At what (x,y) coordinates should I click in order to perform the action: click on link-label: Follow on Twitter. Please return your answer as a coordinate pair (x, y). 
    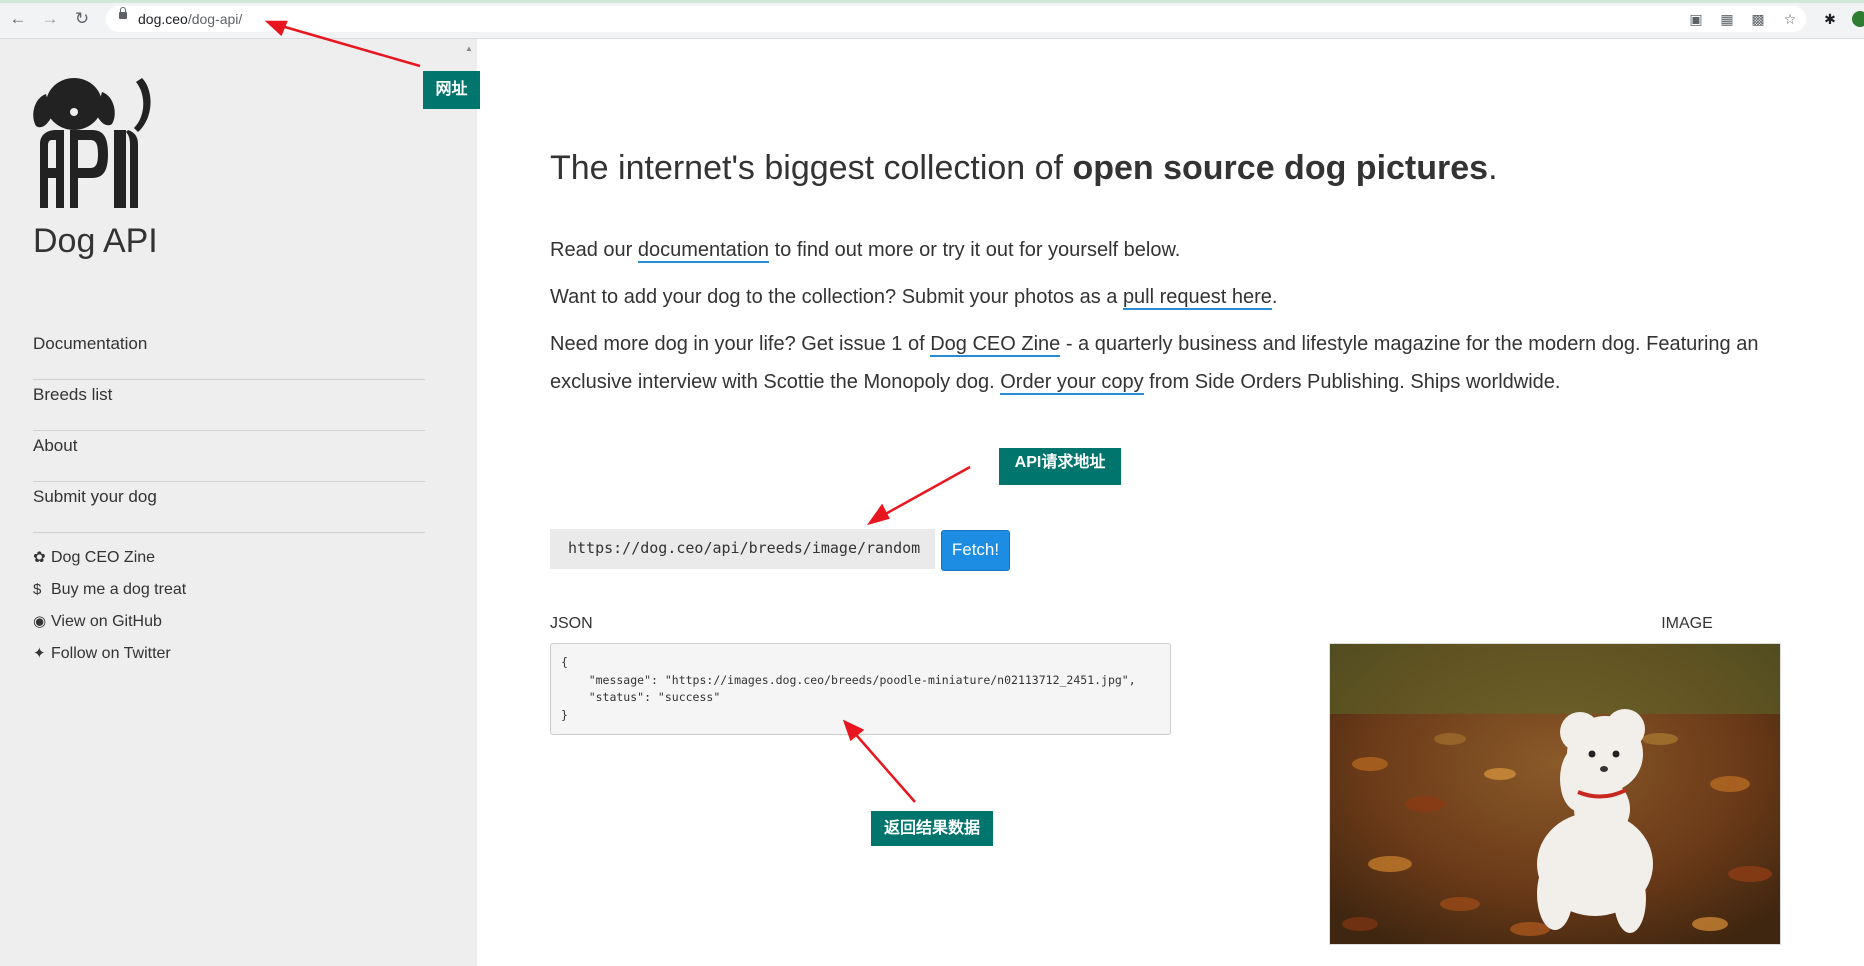
    Looking at the image, I should click on (111, 653).